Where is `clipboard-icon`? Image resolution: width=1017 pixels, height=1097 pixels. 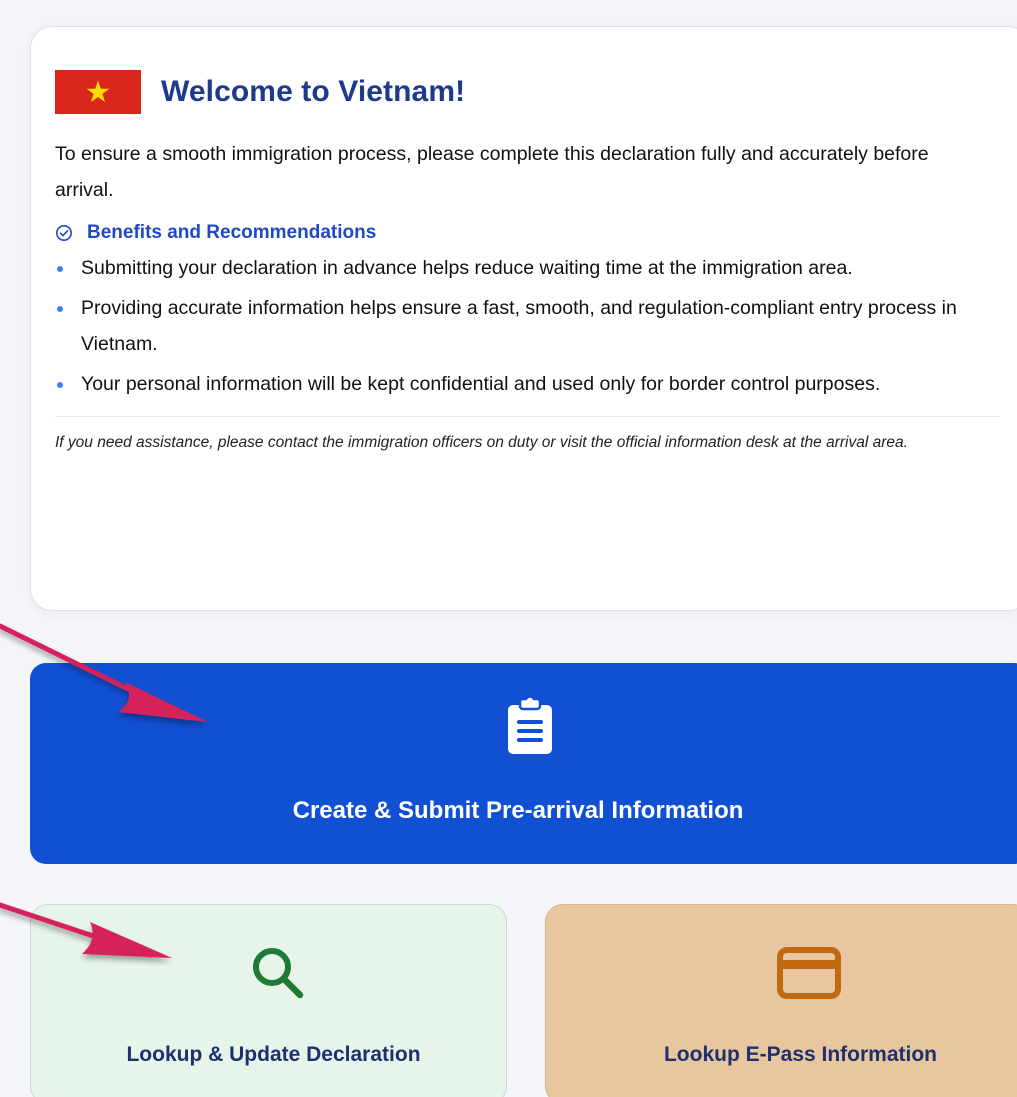
clipboard-icon is located at coordinates (530, 725).